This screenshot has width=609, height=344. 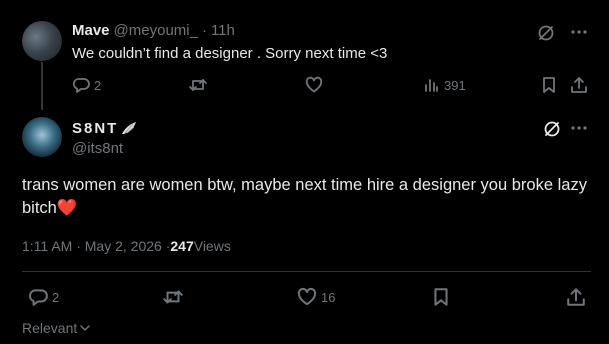 What do you see at coordinates (67, 208) in the screenshot?
I see `heart-emoji: ❤️` at bounding box center [67, 208].